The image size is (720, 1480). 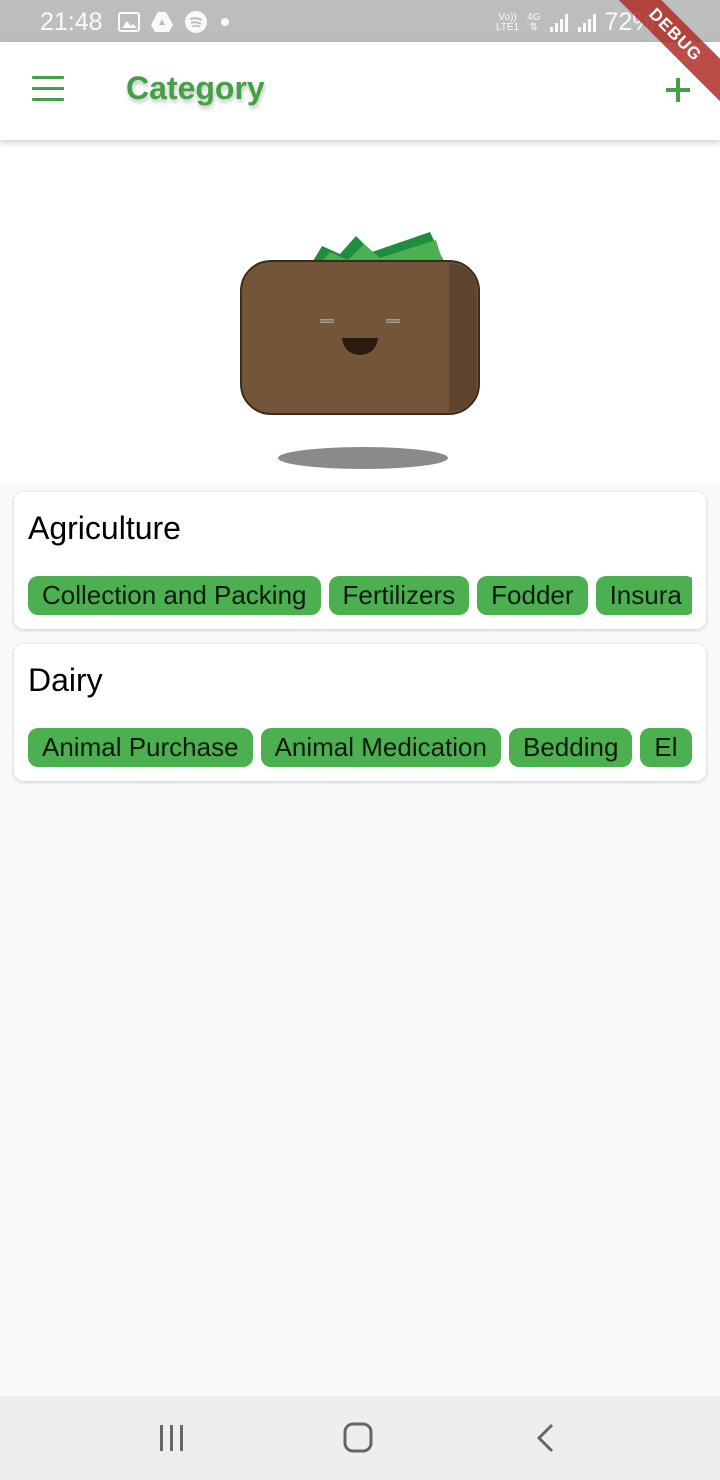 I want to click on add-icon, so click(x=678, y=90).